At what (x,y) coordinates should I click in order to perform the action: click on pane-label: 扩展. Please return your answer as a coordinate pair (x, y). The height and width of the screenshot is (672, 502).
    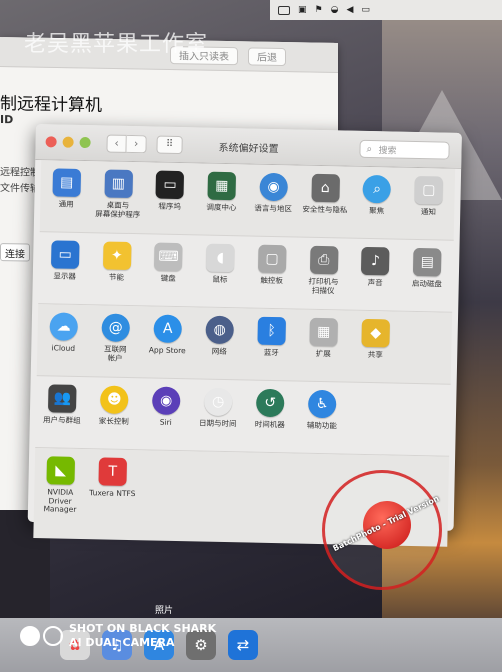
    Looking at the image, I should click on (323, 353).